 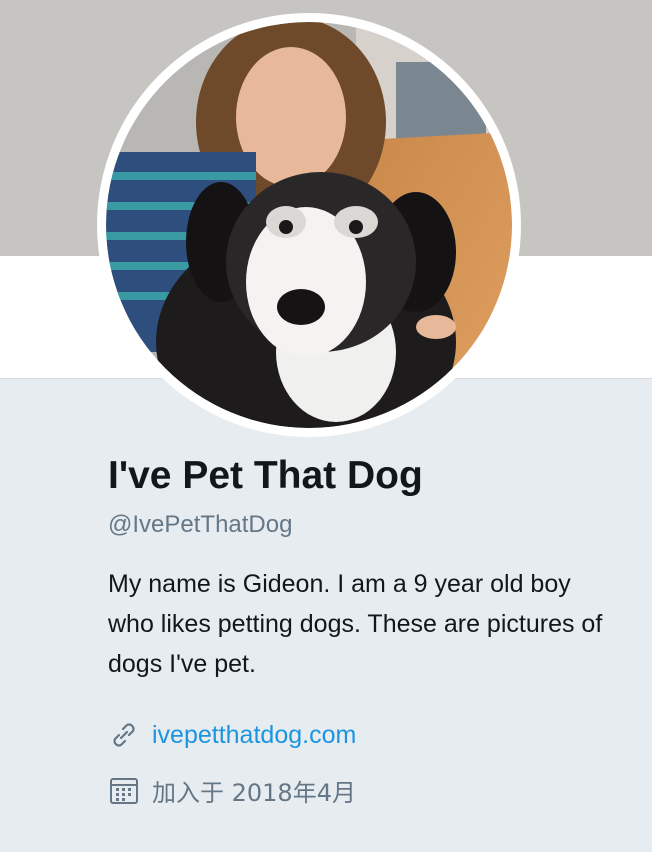 I want to click on profile-handle: @IvePetThatDog, so click(x=200, y=524).